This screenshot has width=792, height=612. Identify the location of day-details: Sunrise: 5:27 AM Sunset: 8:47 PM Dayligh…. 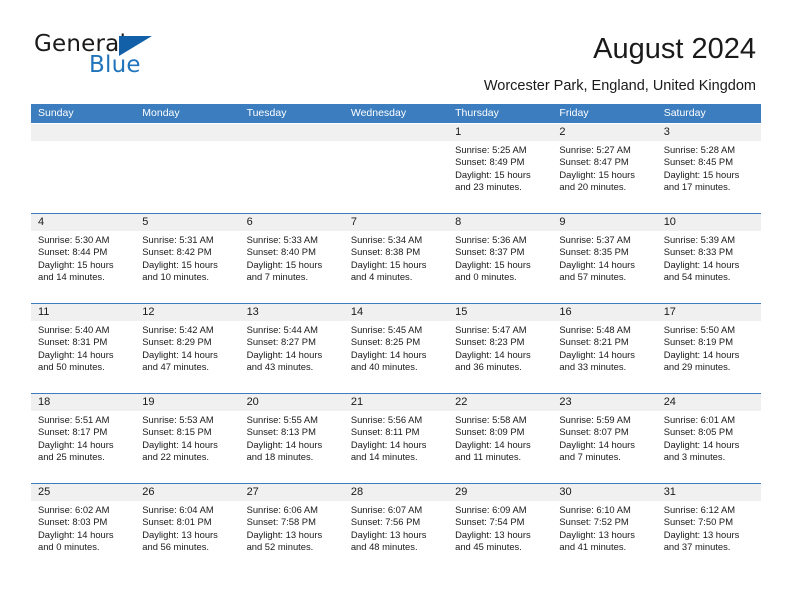
(597, 168).